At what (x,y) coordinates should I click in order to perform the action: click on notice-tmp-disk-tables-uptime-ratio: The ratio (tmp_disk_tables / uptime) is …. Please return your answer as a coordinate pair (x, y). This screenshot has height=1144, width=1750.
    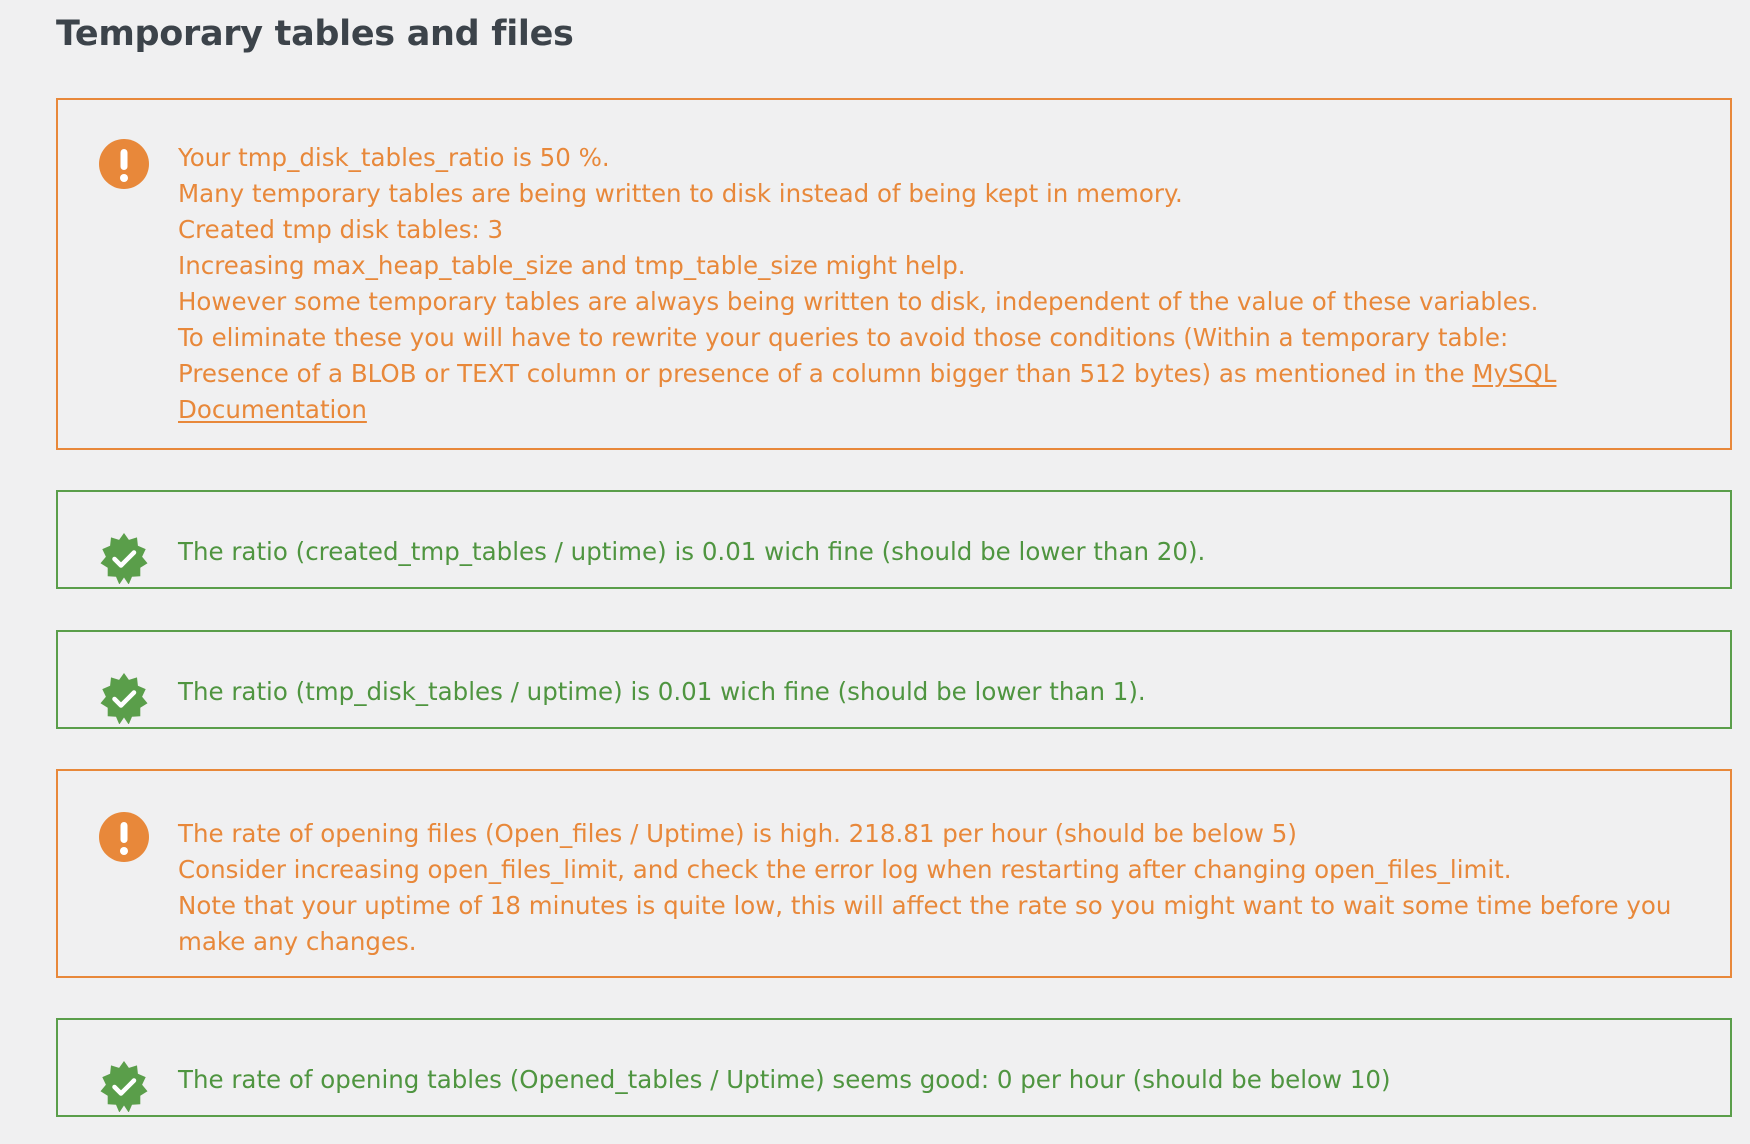
    Looking at the image, I should click on (894, 679).